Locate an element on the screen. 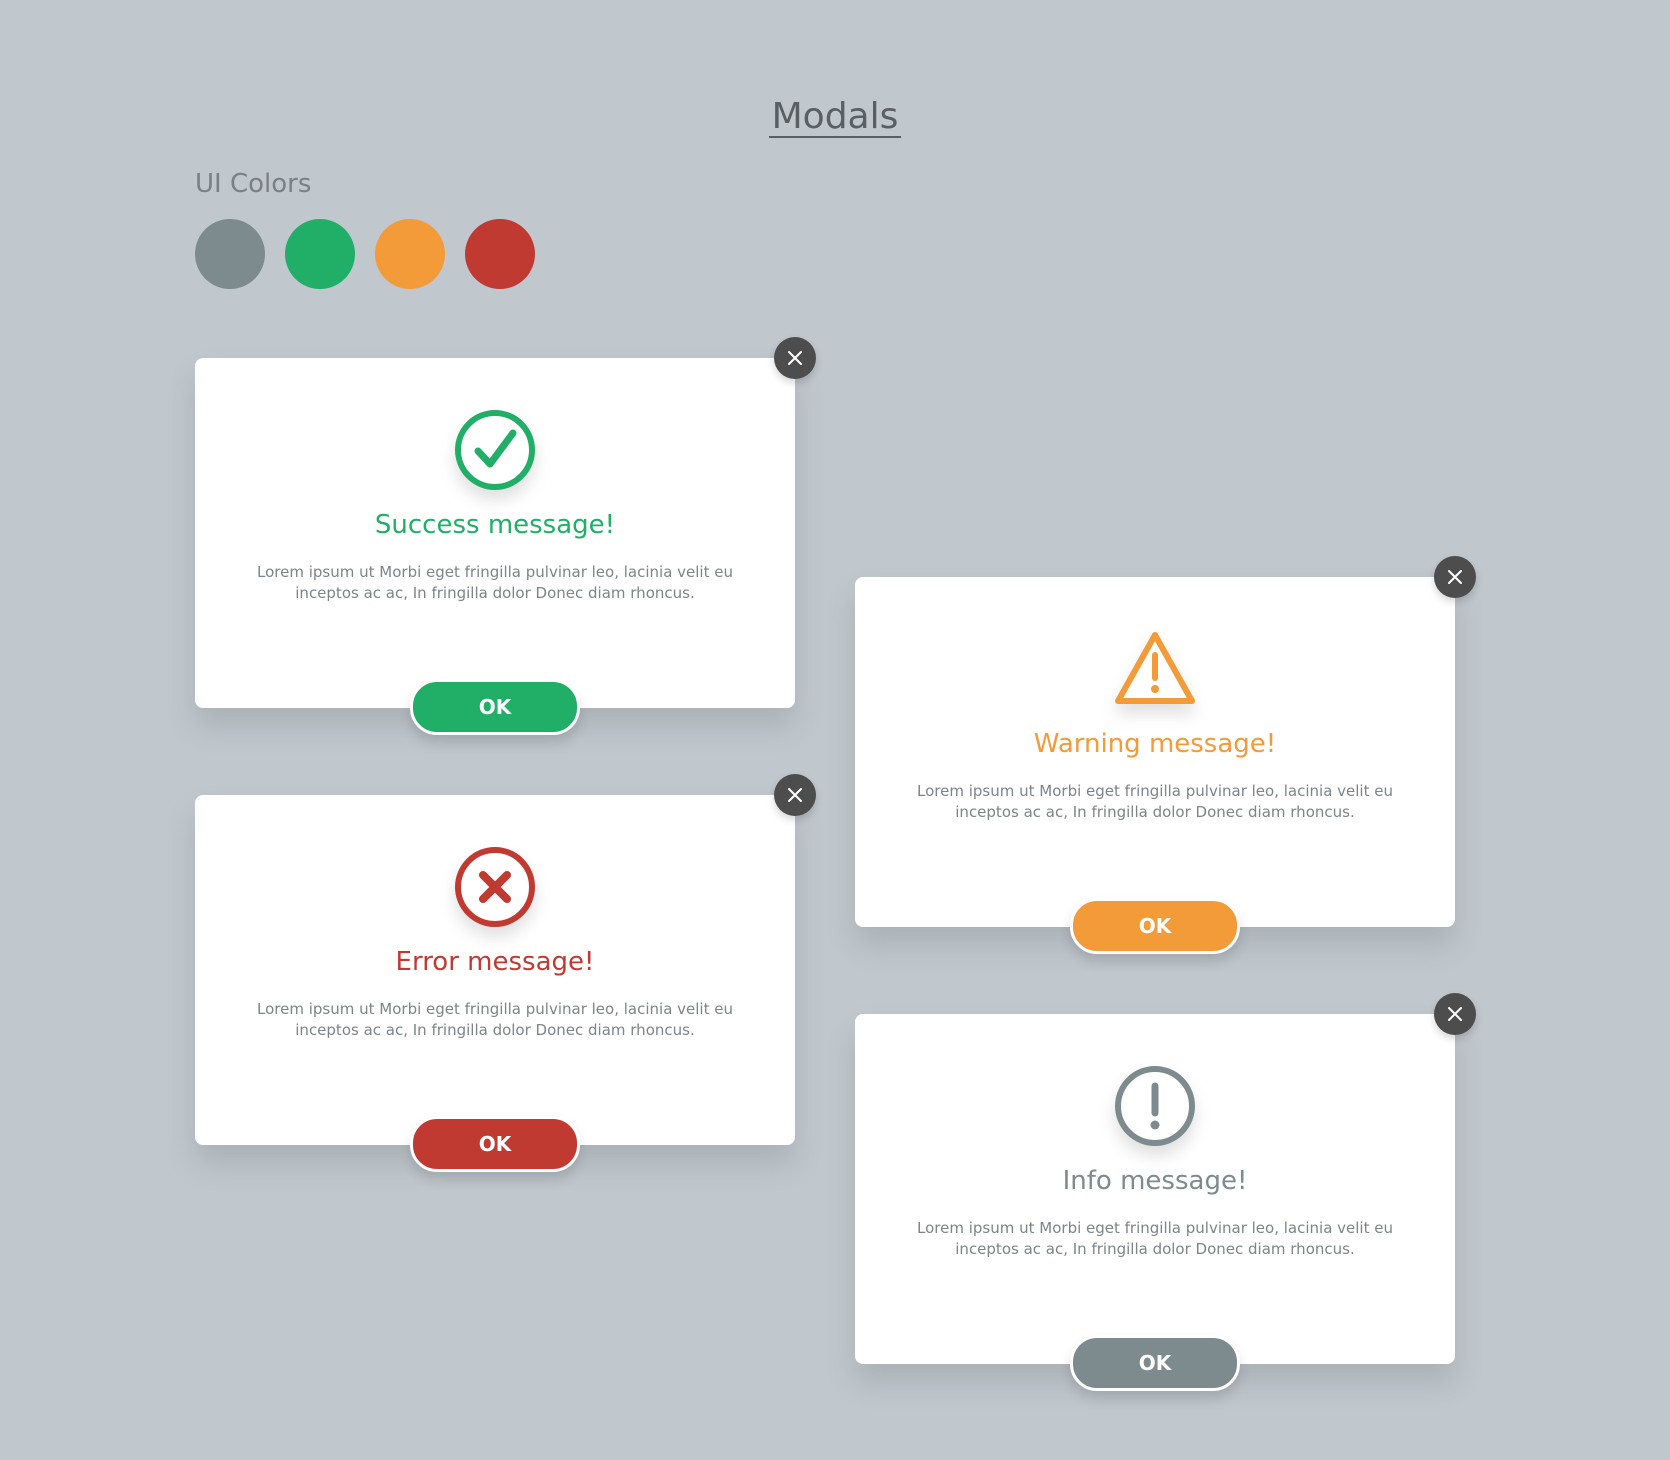 This screenshot has width=1670, height=1460. color-swatch-orange is located at coordinates (410, 254).